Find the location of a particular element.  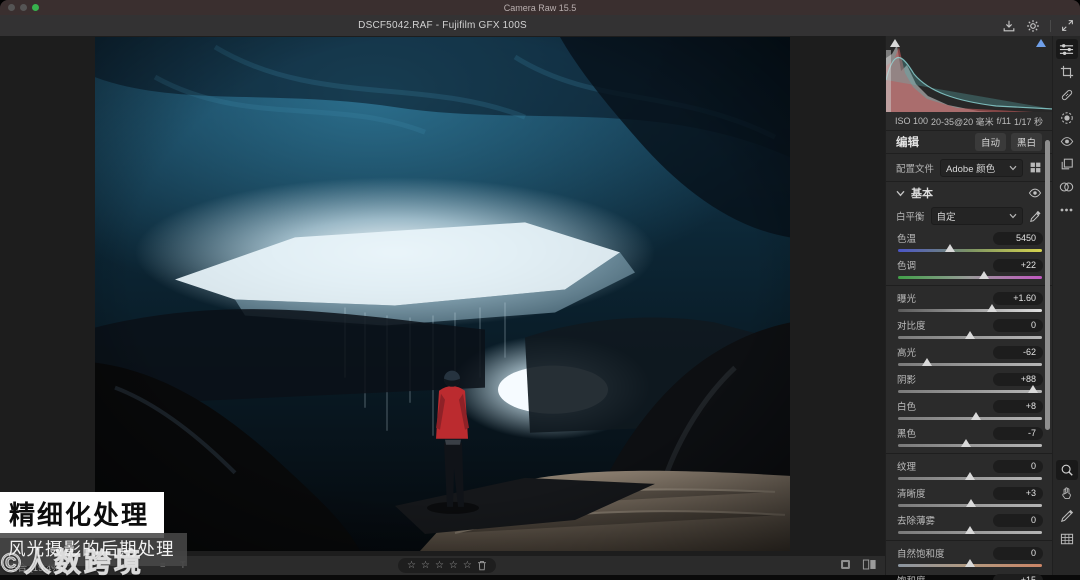

crop-icon is located at coordinates (1067, 72).